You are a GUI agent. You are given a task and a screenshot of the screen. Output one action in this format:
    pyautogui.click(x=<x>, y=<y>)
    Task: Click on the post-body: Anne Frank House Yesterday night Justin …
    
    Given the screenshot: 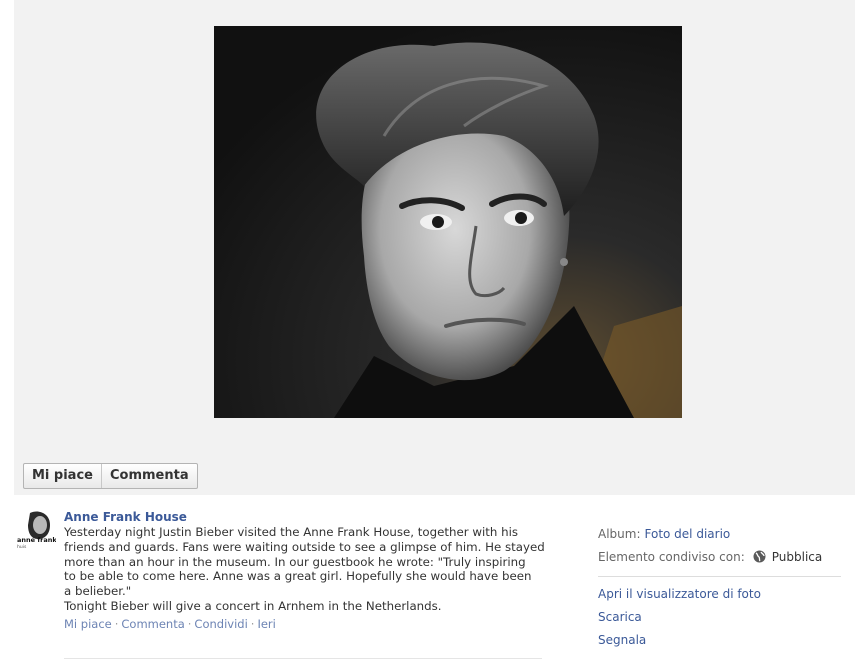 What is the action you would take?
    pyautogui.click(x=314, y=570)
    